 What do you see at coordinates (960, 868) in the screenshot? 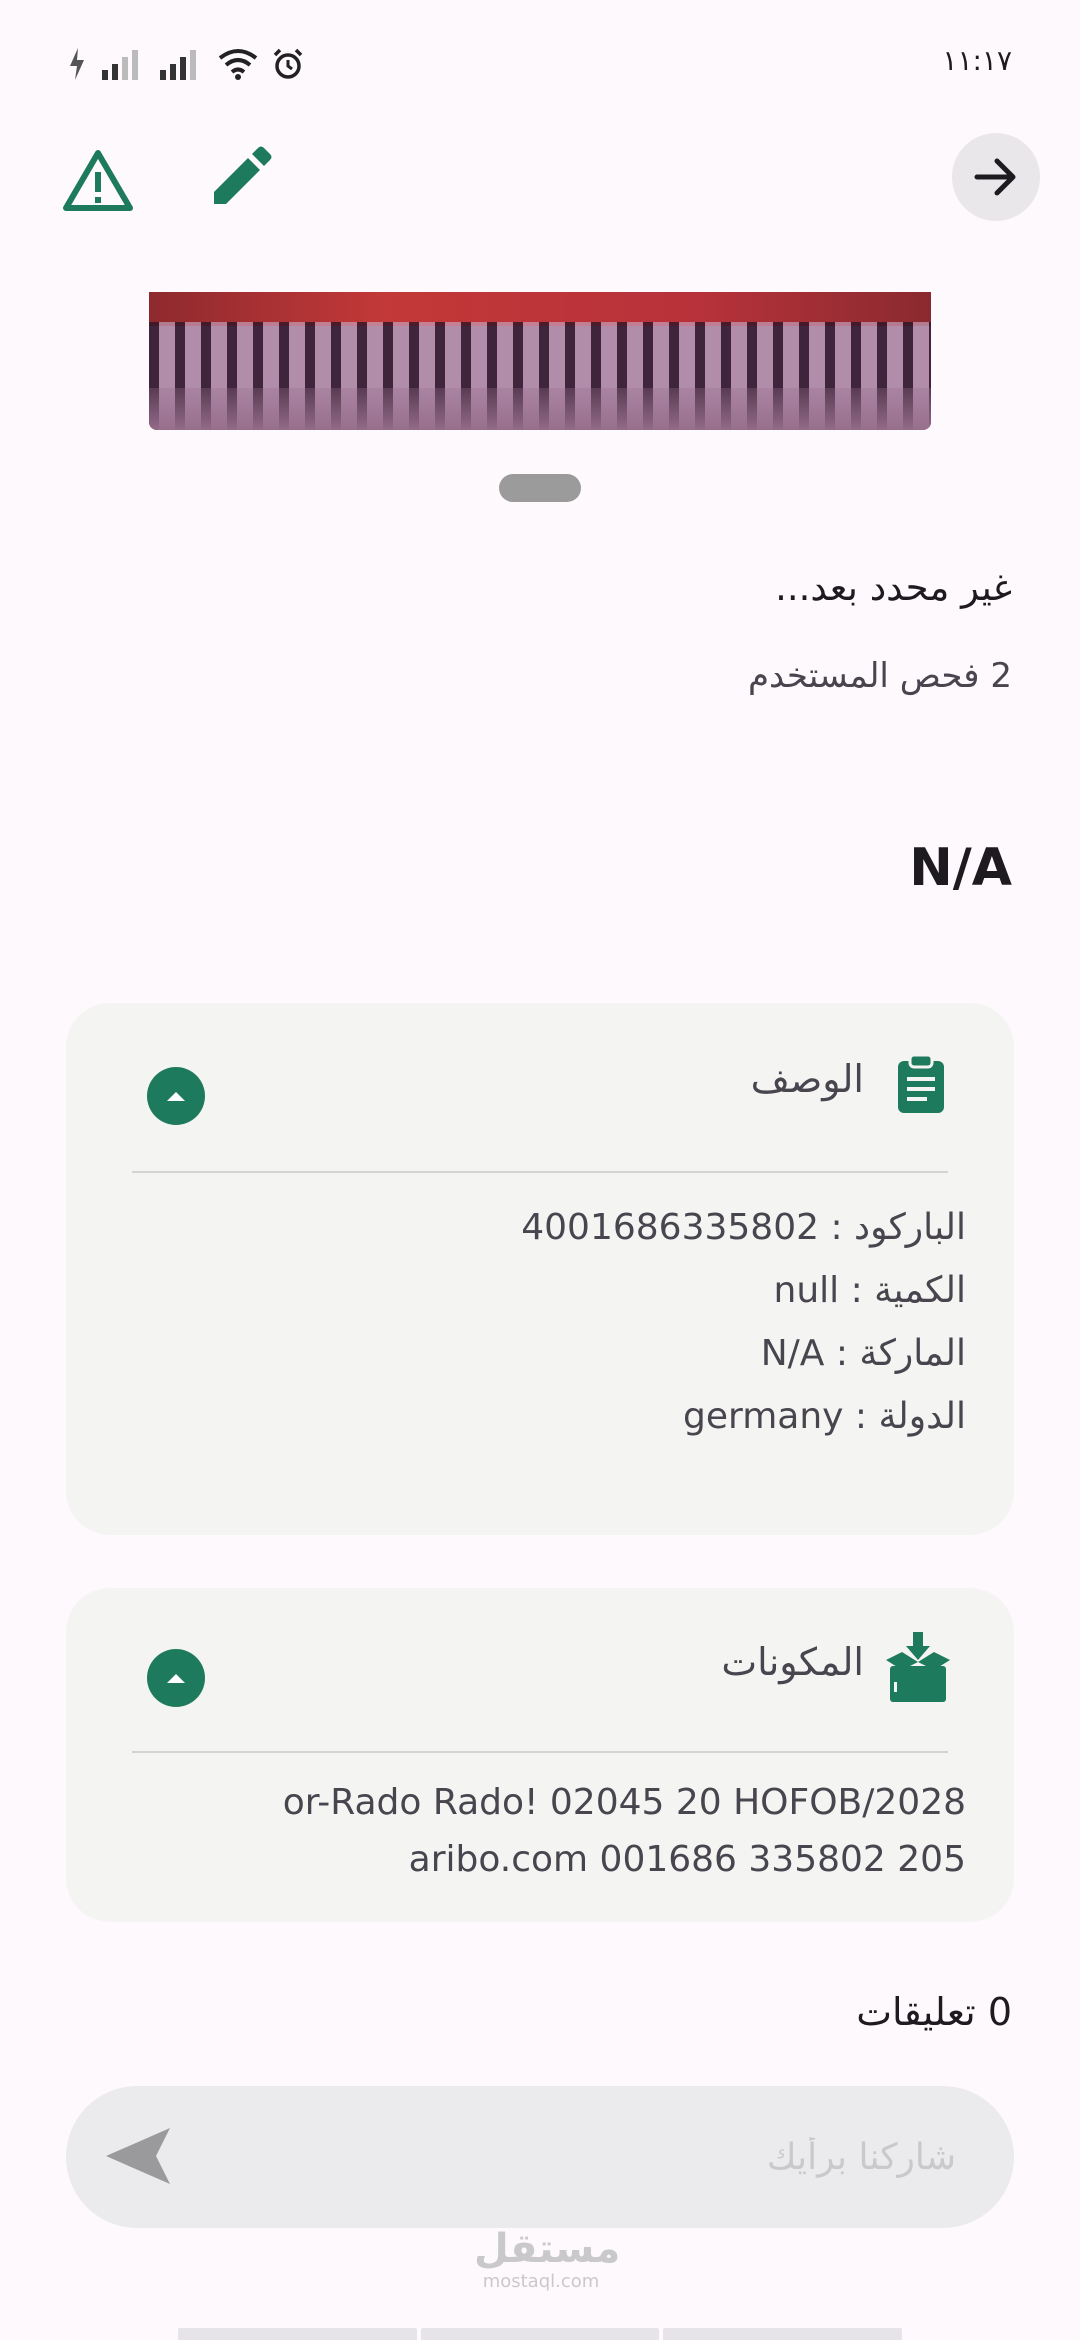
I see `product-name: N/A` at bounding box center [960, 868].